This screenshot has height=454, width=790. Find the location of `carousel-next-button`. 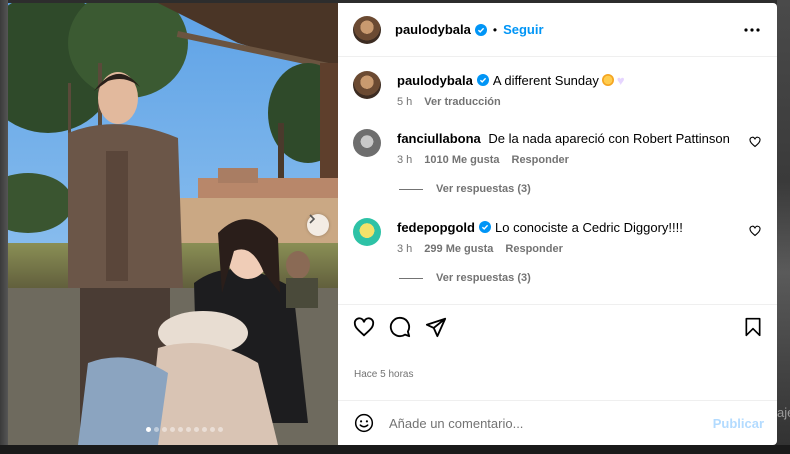

carousel-next-button is located at coordinates (318, 225).